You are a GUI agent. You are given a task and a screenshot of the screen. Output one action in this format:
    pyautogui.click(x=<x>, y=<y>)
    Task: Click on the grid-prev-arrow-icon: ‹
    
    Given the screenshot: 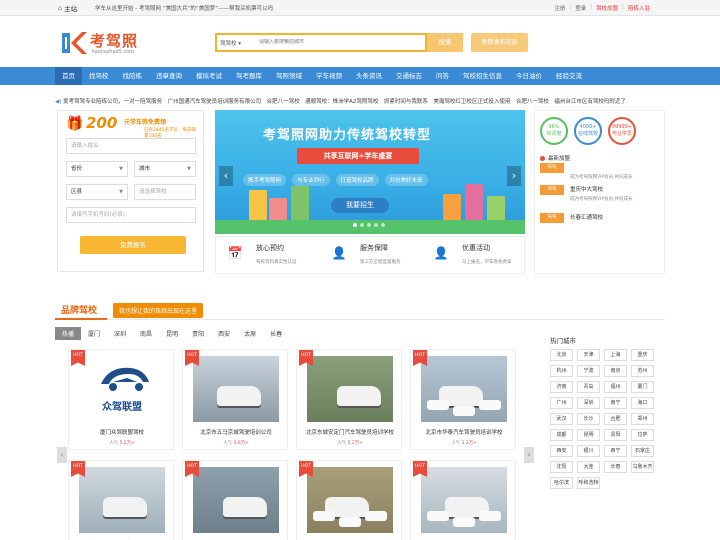 What is the action you would take?
    pyautogui.click(x=62, y=455)
    